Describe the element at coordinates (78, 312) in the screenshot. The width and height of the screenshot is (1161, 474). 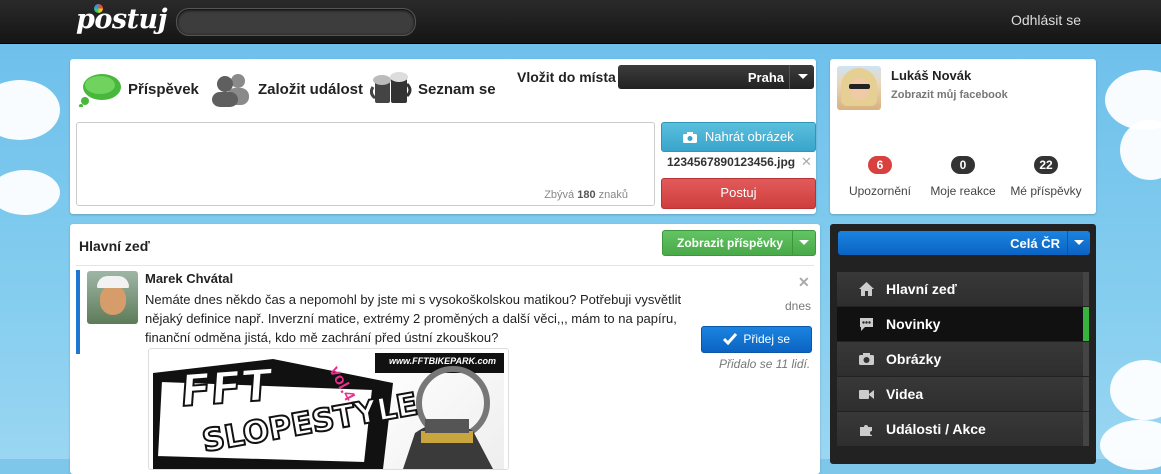
I see `post-highlight-bar` at that location.